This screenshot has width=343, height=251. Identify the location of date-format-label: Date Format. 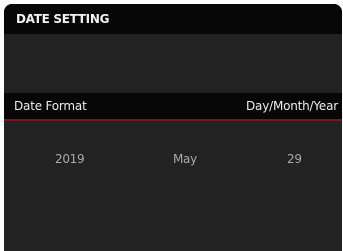
(50, 106).